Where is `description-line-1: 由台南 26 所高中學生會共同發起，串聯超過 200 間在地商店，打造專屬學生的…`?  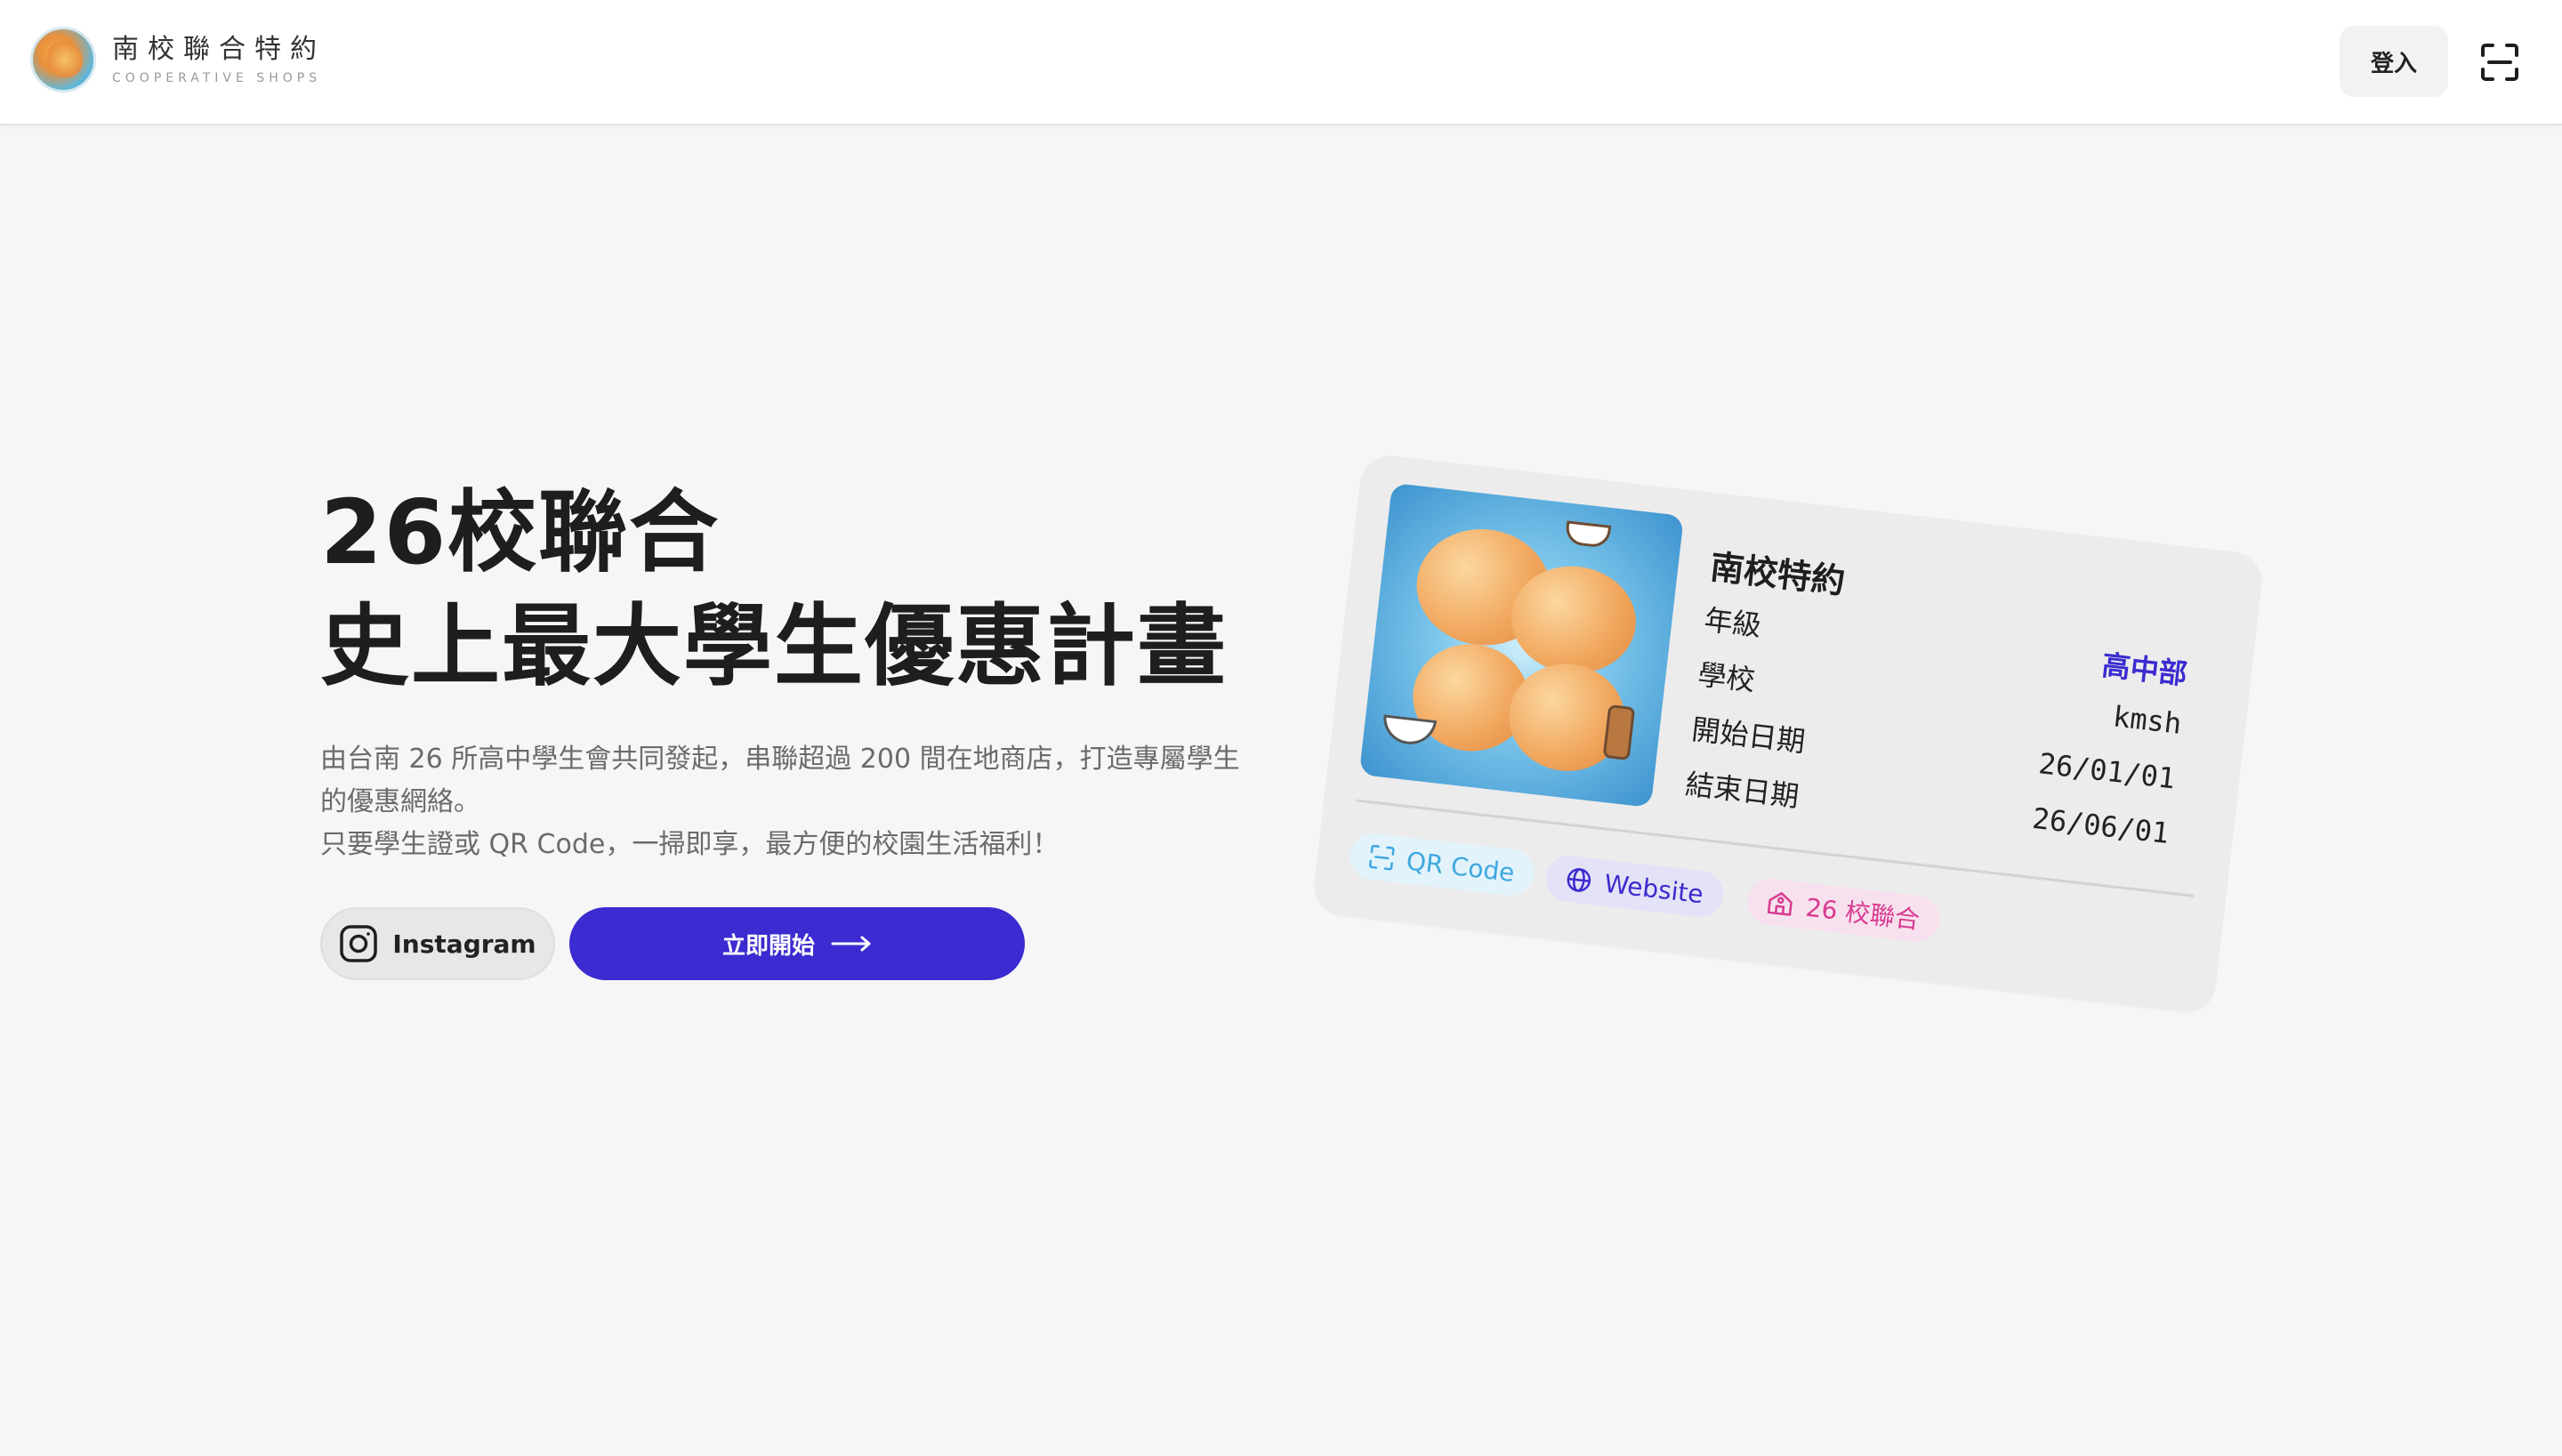 description-line-1: 由台南 26 所高中學生會共同發起，串聯超過 200 間在地商店，打造專屬學生的… is located at coordinates (780, 780).